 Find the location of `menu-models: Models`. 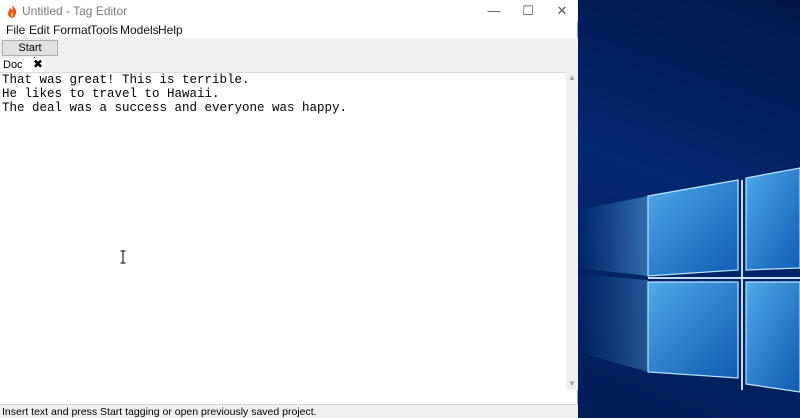

menu-models: Models is located at coordinates (139, 30).